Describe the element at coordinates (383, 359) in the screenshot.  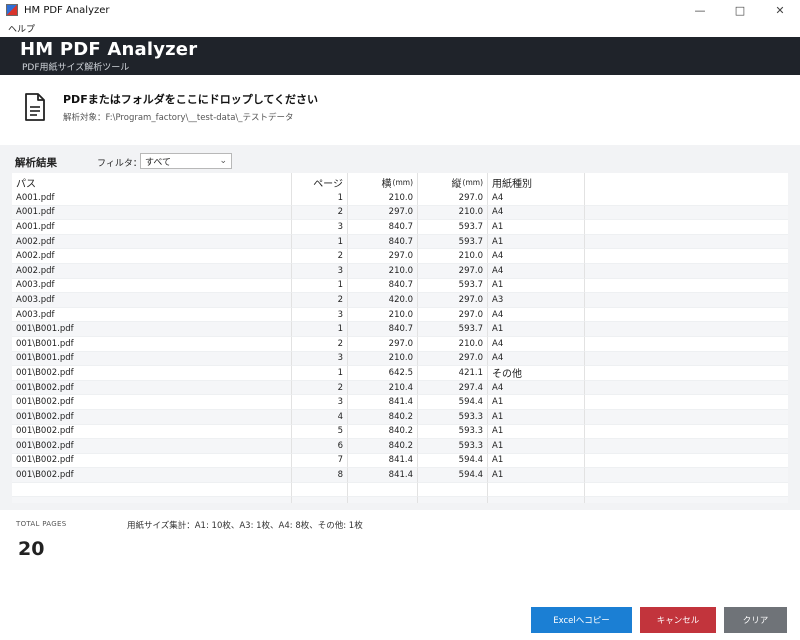
I see `cell-width: 210.0` at that location.